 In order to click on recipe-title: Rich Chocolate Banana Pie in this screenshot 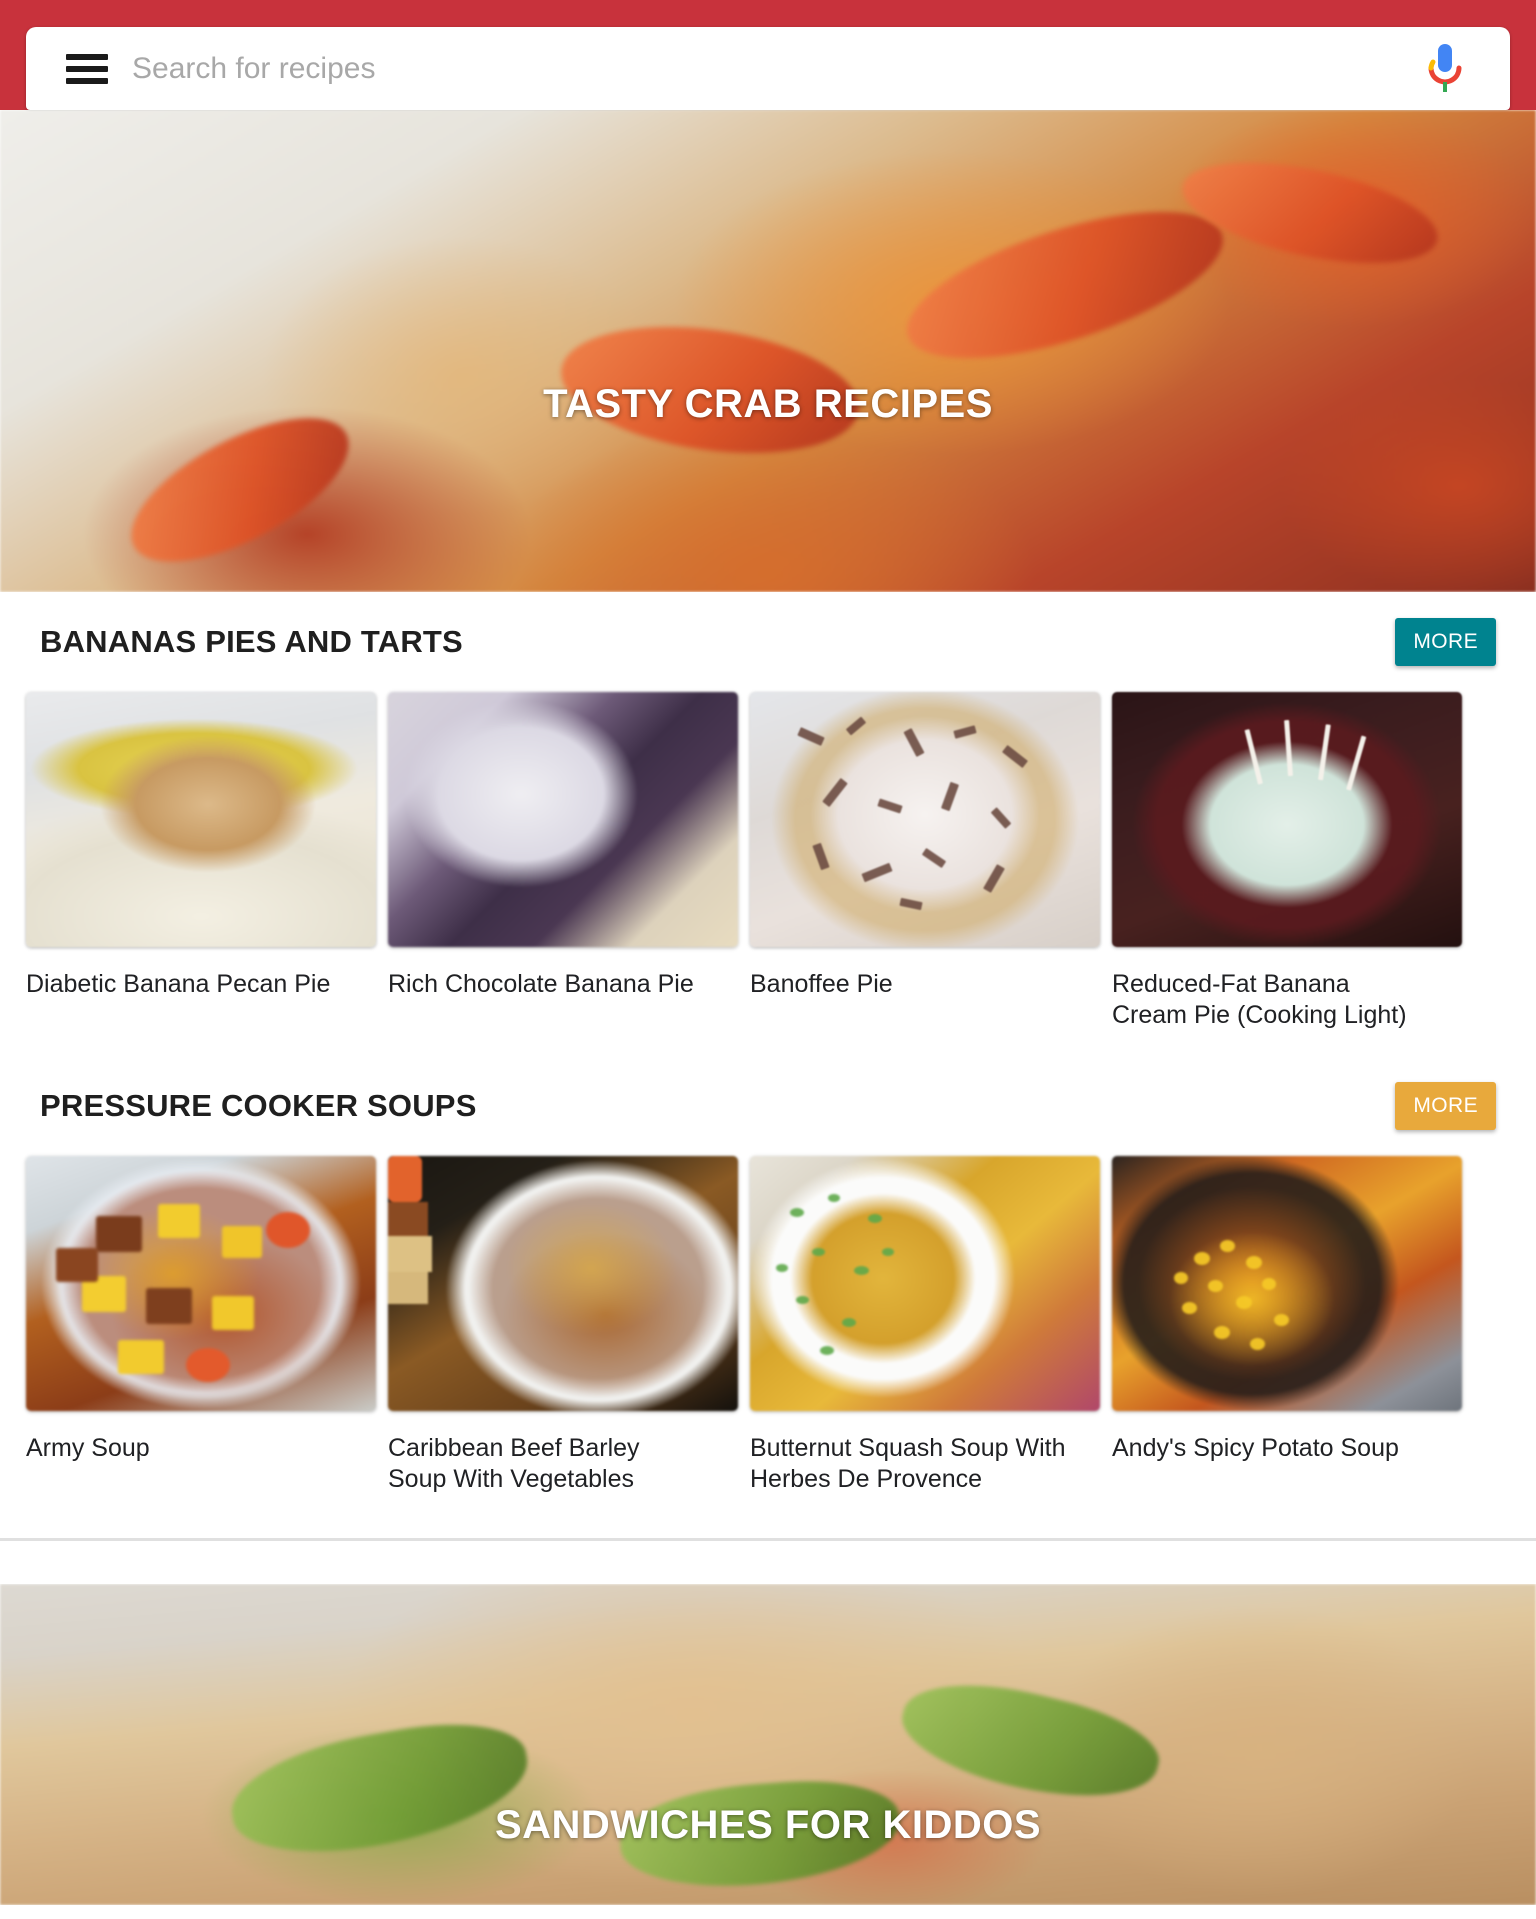, I will do `click(541, 984)`.